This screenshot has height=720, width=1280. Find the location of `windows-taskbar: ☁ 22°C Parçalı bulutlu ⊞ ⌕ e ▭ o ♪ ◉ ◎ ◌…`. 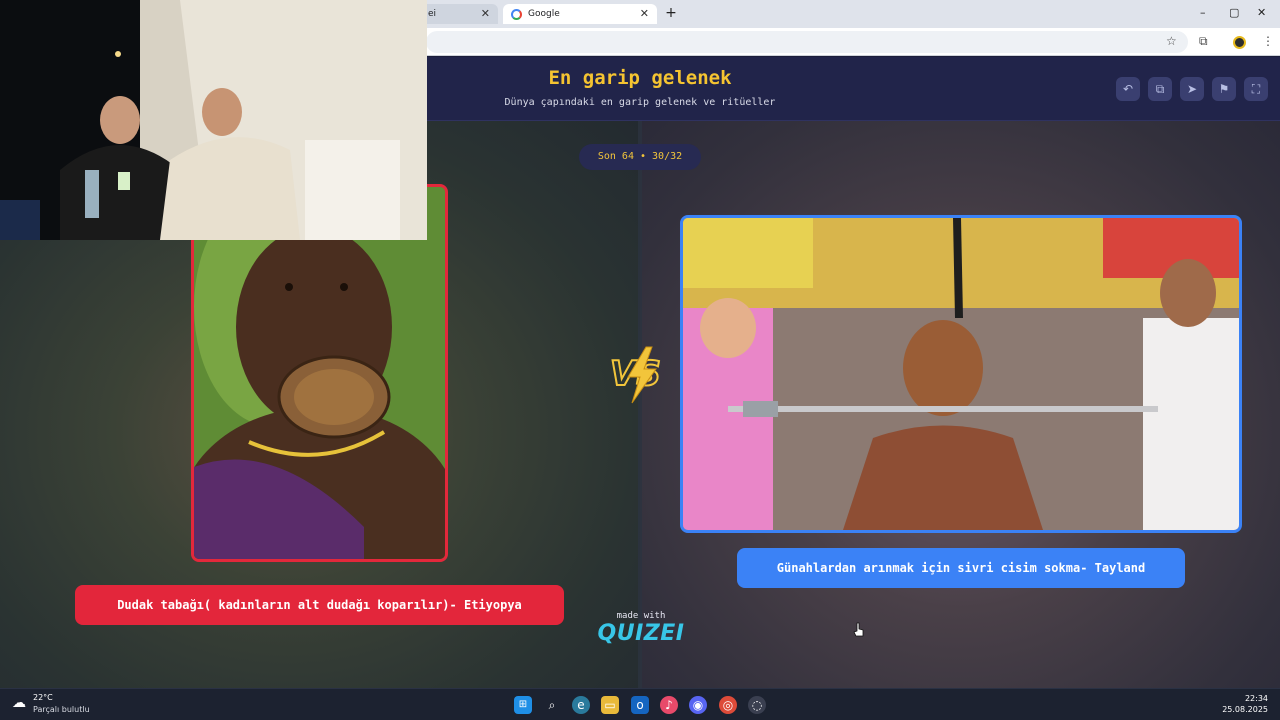

windows-taskbar: ☁ 22°C Parçalı bulutlu ⊞ ⌕ e ▭ o ♪ ◉ ◎ ◌… is located at coordinates (640, 704).